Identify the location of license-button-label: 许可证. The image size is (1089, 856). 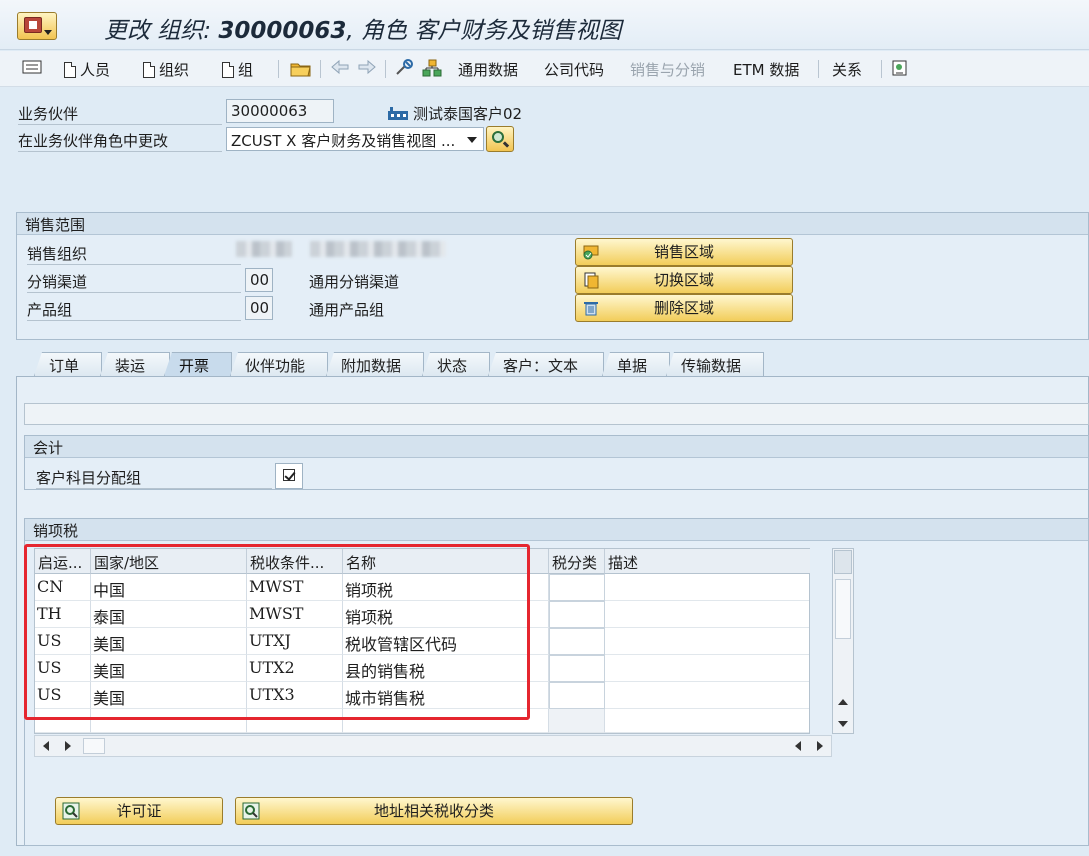
(139, 811).